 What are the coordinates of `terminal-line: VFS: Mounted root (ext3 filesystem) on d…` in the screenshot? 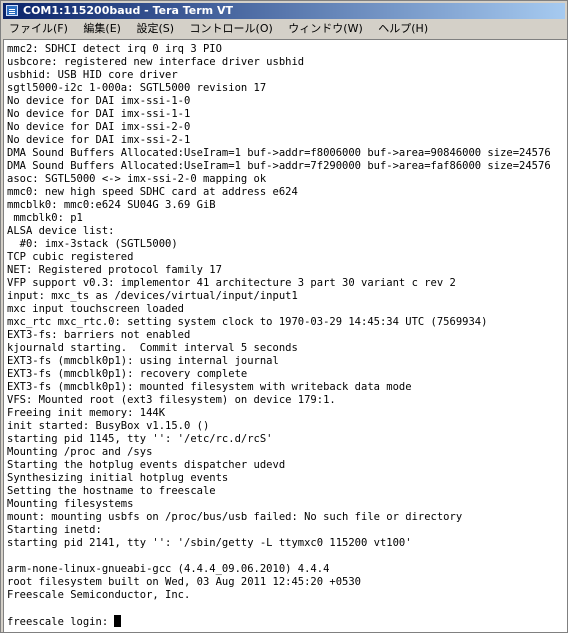 It's located at (171, 400).